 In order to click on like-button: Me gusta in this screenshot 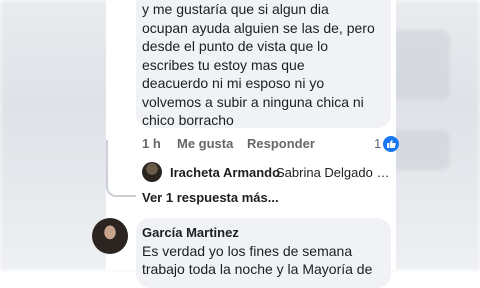, I will do `click(205, 143)`.